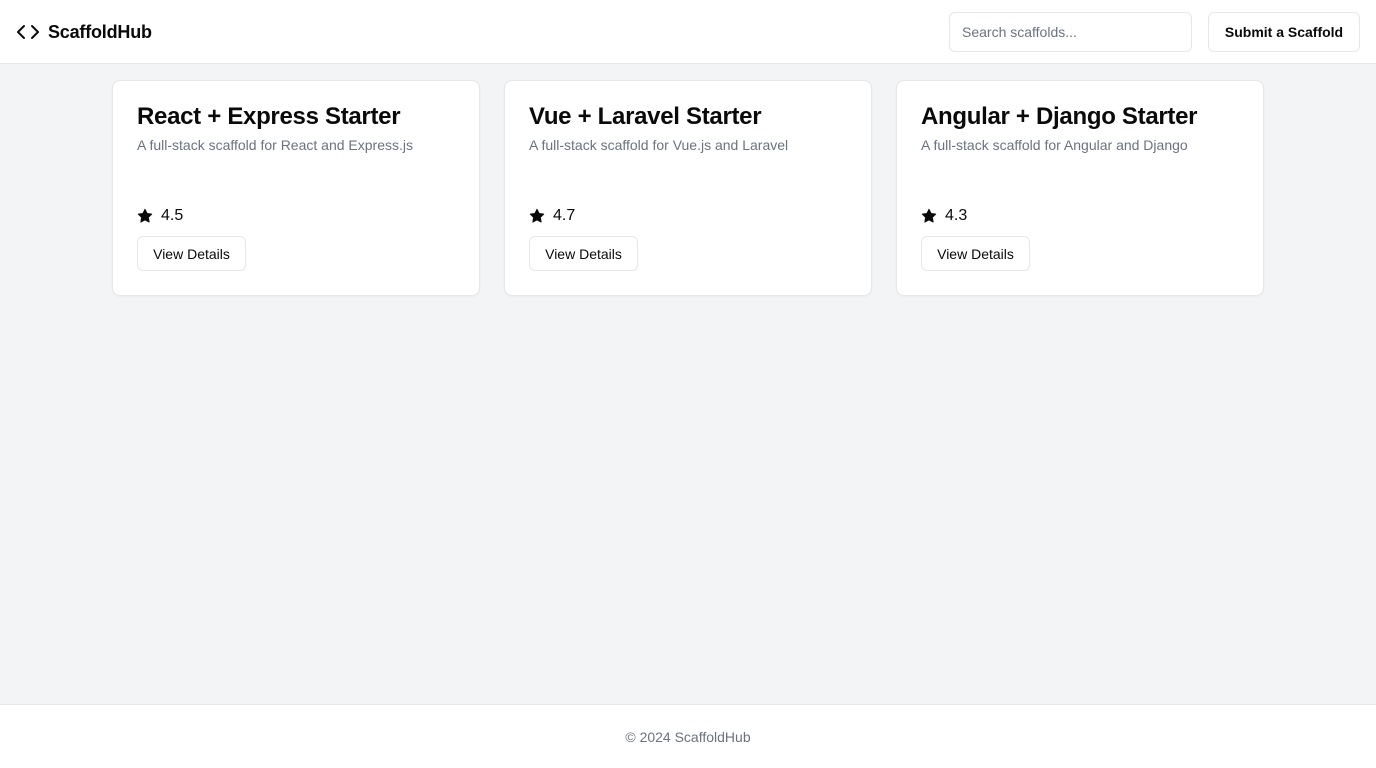 The height and width of the screenshot is (768, 1376). What do you see at coordinates (552, 216) in the screenshot?
I see `rating: 4.7` at bounding box center [552, 216].